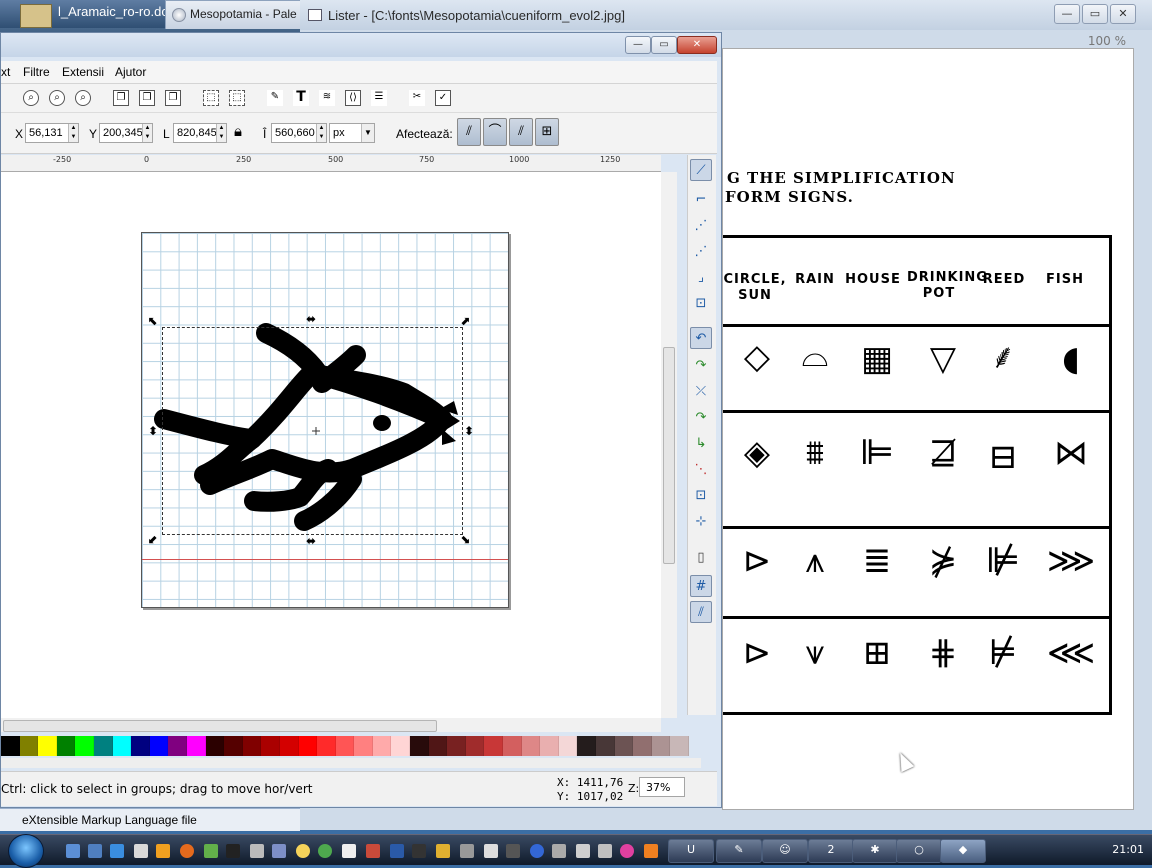 Image resolution: width=1152 pixels, height=868 pixels. Describe the element at coordinates (163, 851) in the screenshot. I see `media-icon` at that location.